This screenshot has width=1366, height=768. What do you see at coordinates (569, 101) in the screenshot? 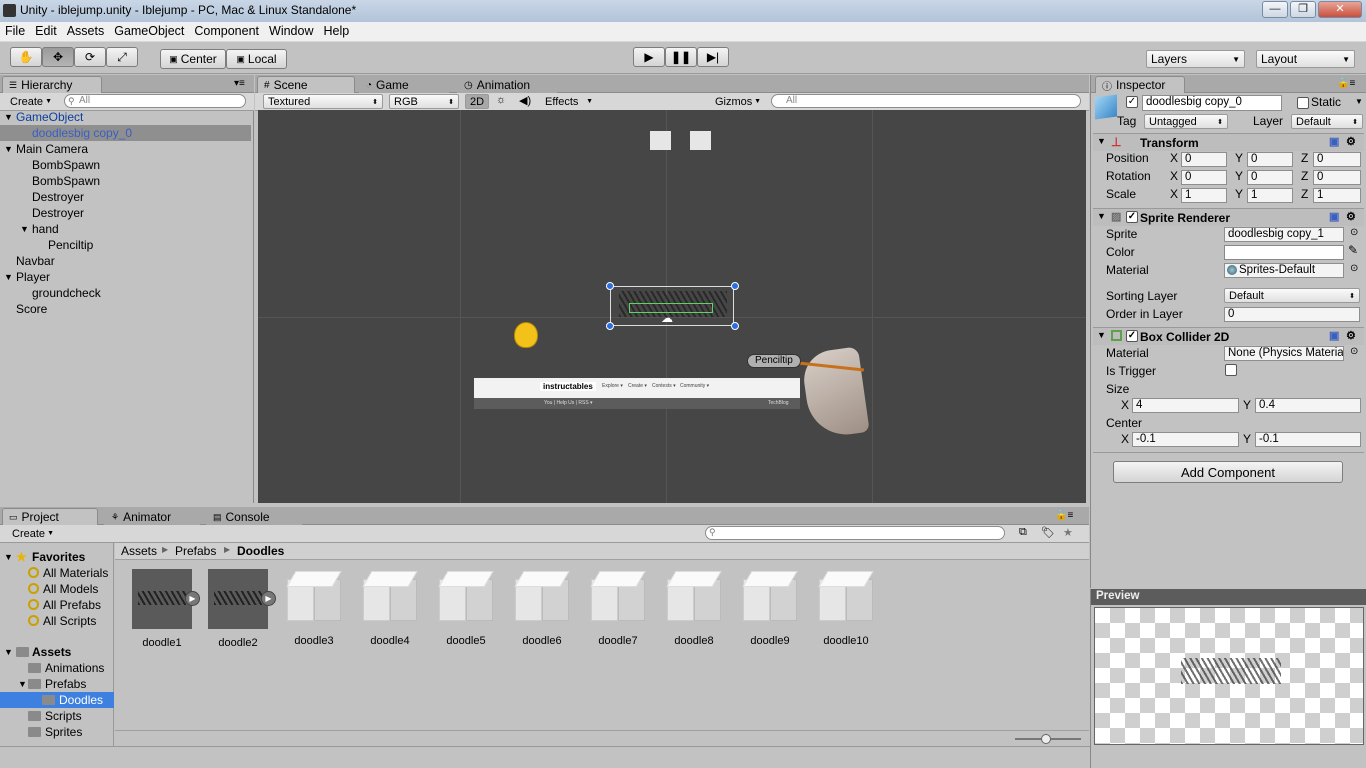
I see `effects-dropdown: Effects ▼` at bounding box center [569, 101].